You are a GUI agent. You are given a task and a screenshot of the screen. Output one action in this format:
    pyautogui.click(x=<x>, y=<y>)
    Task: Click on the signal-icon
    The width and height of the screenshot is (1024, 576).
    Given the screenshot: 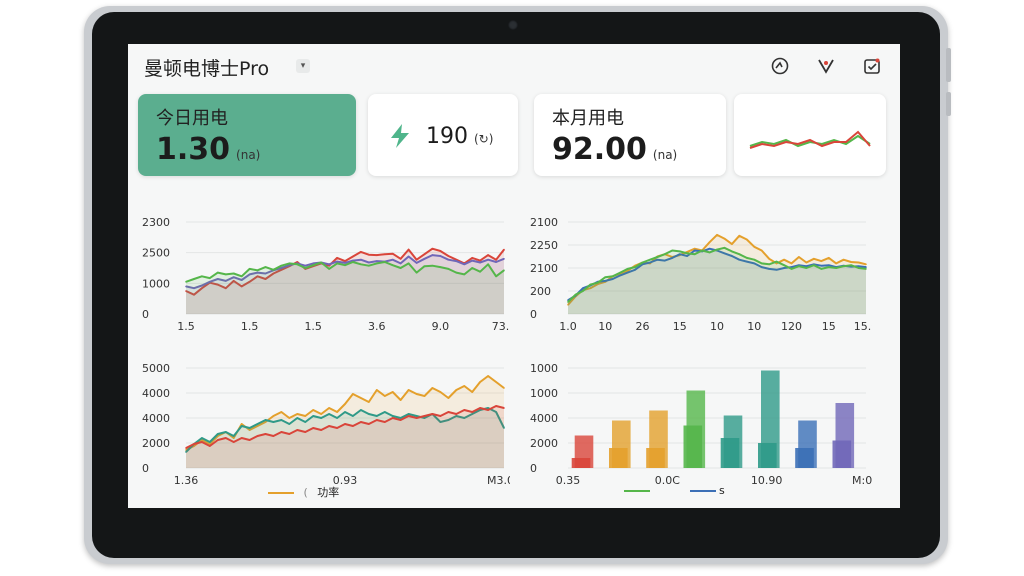 What is the action you would take?
    pyautogui.click(x=826, y=66)
    